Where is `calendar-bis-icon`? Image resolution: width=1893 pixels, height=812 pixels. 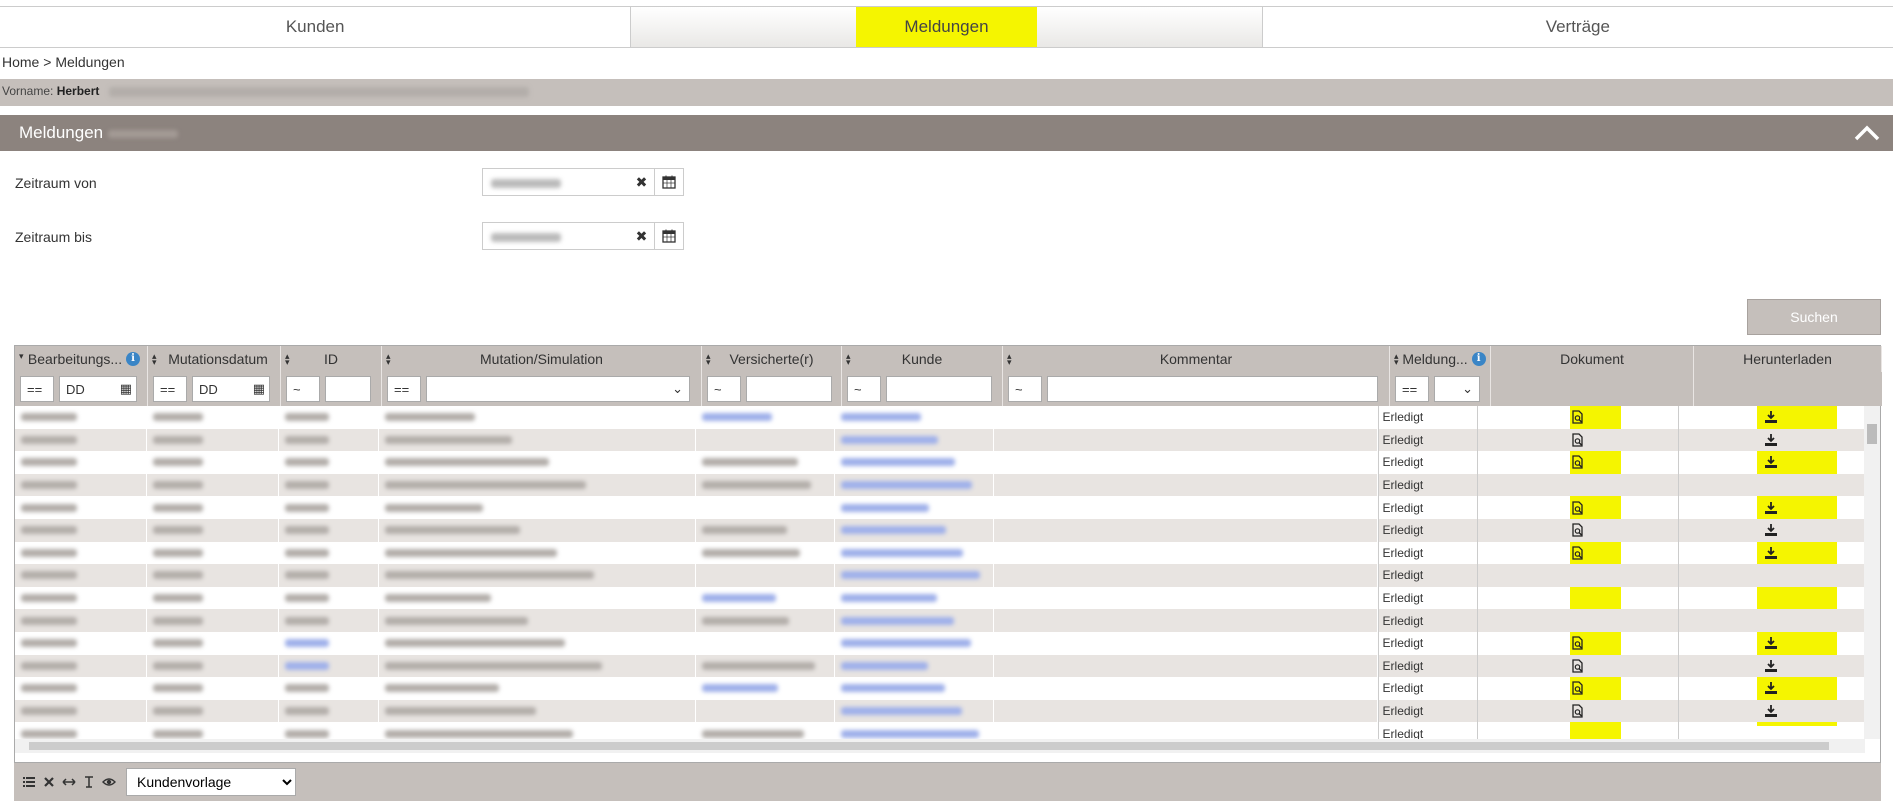
calendar-bis-icon is located at coordinates (669, 236).